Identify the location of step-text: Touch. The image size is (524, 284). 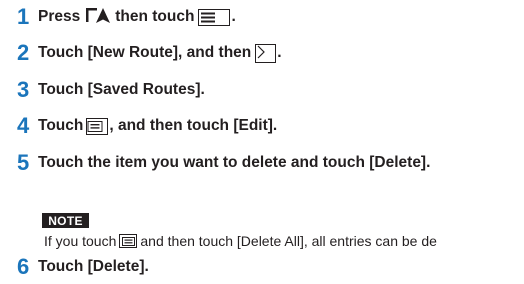
(61, 125).